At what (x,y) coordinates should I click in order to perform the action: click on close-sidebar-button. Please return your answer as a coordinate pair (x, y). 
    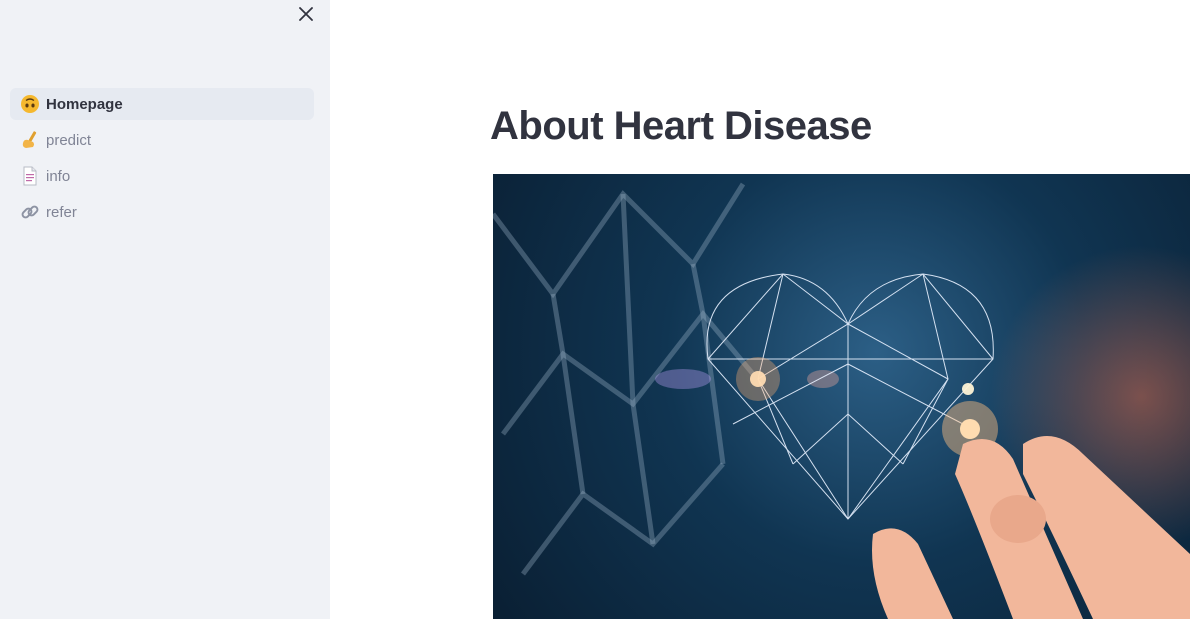
    Looking at the image, I should click on (306, 14).